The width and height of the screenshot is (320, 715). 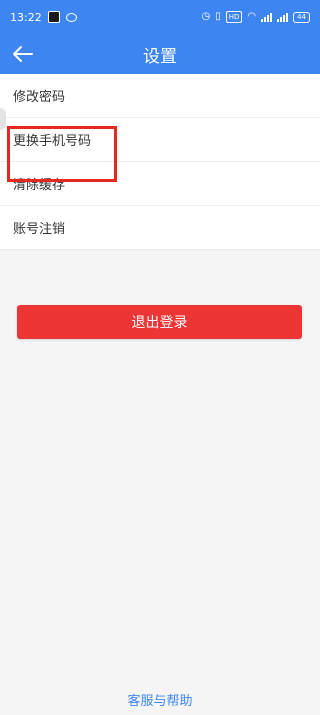 I want to click on help-link: 客服与帮助, so click(x=160, y=699).